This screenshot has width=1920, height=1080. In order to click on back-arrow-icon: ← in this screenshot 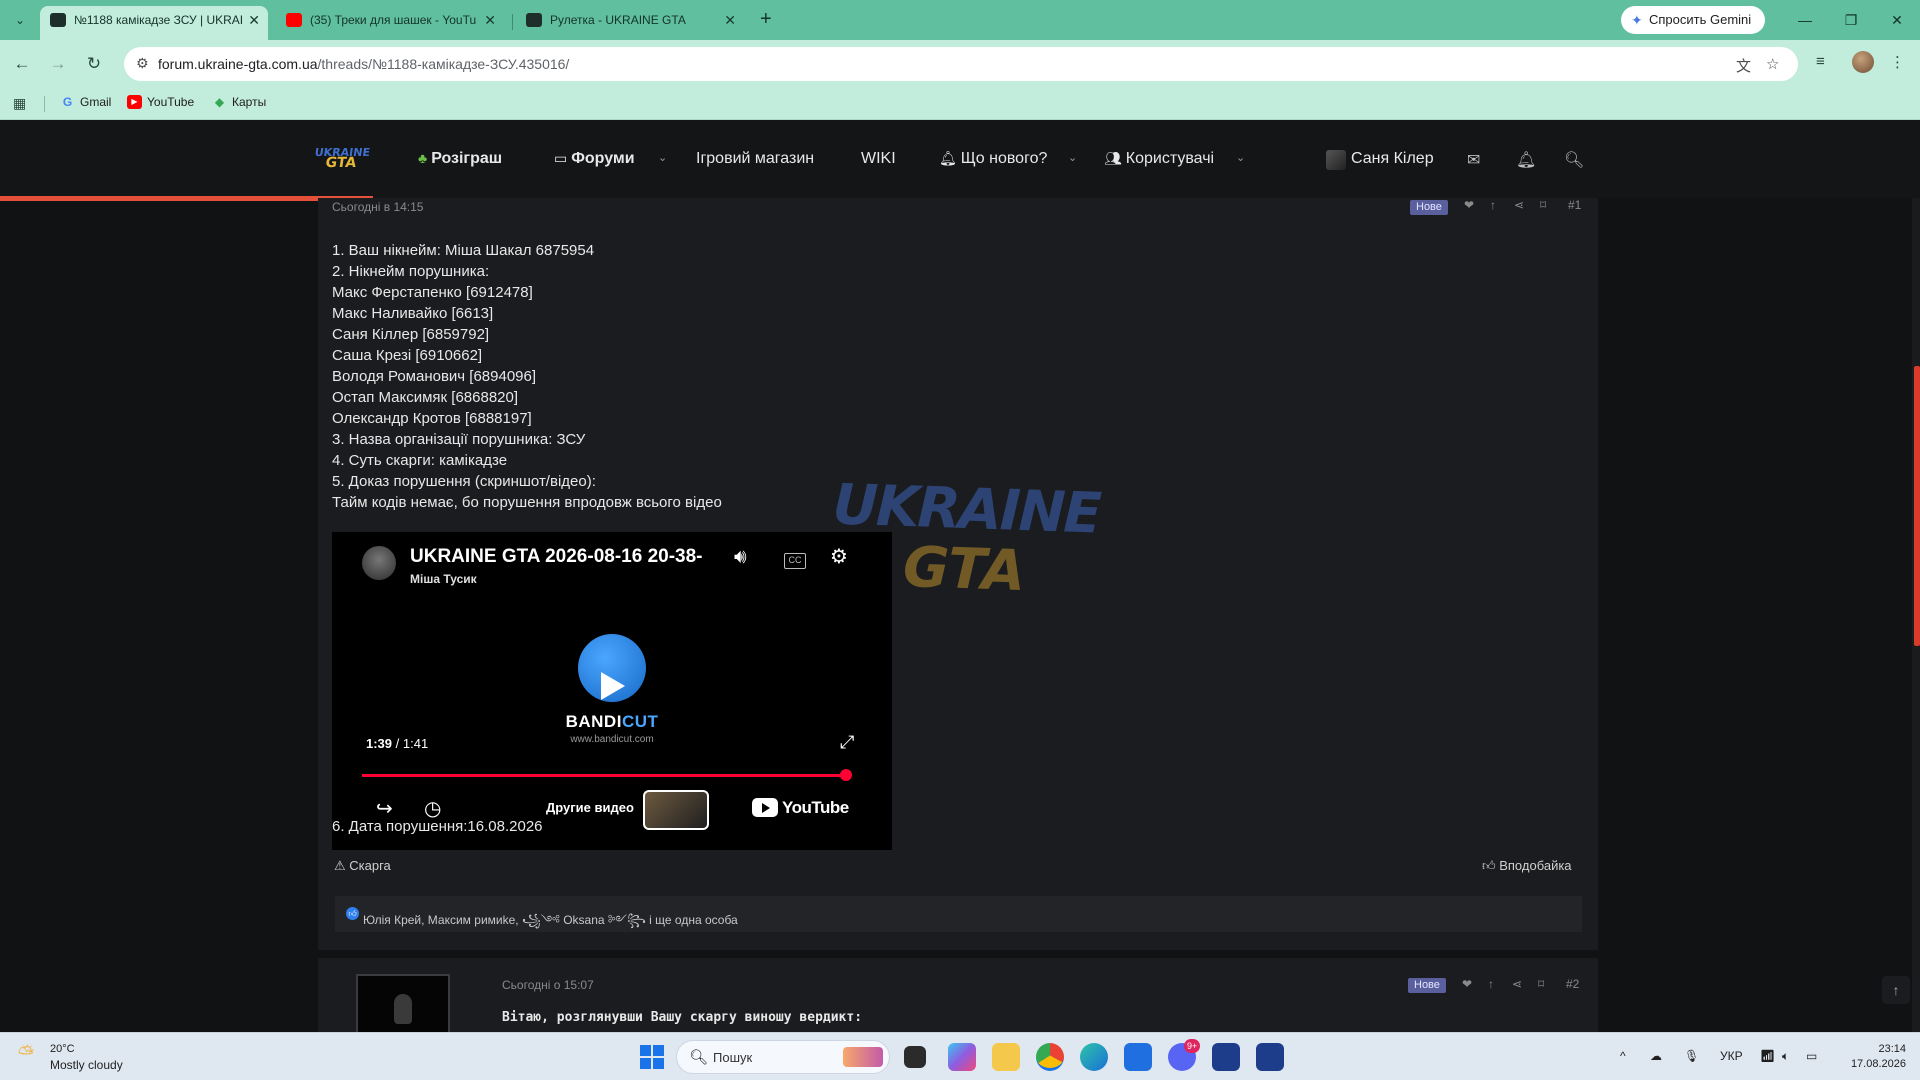, I will do `click(22, 64)`.